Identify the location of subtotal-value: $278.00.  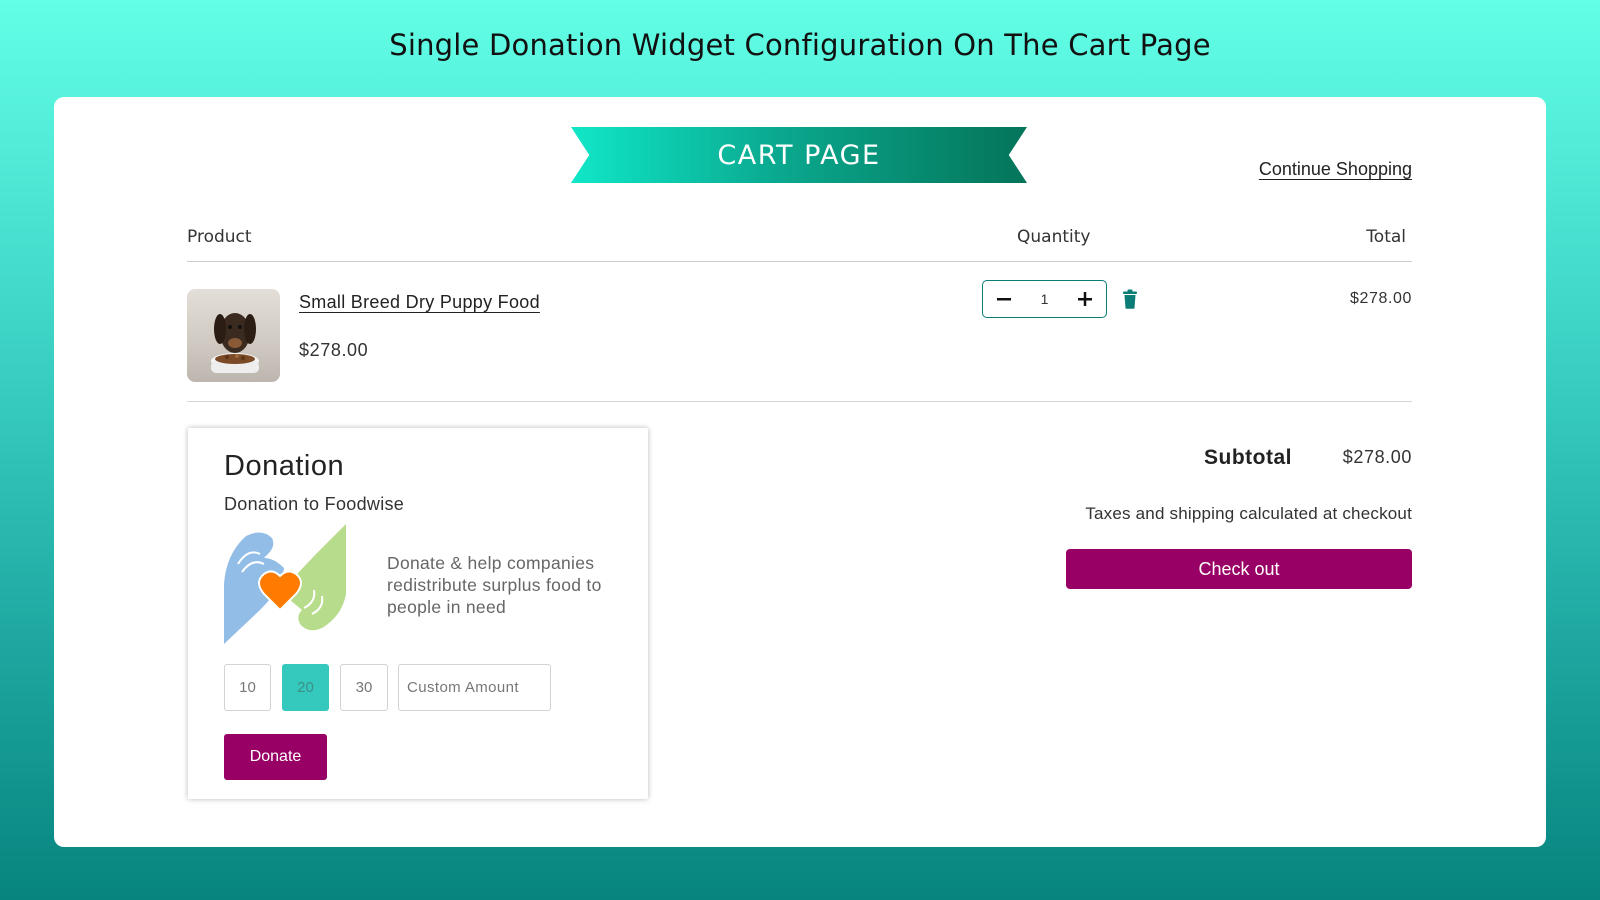
(1377, 457).